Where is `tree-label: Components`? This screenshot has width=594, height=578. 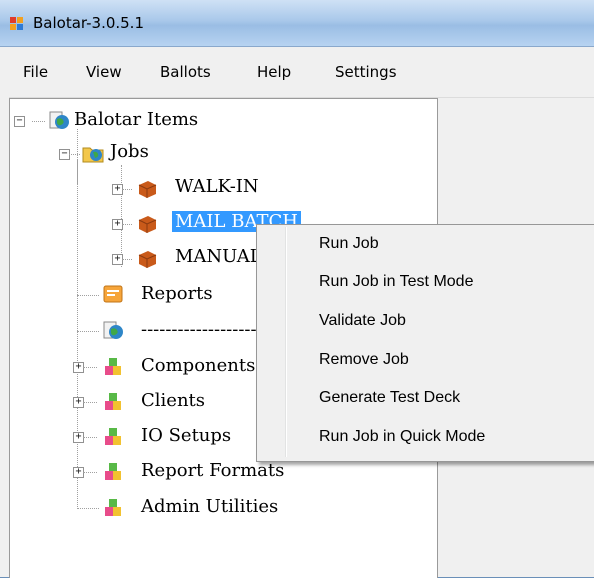 tree-label: Components is located at coordinates (198, 365).